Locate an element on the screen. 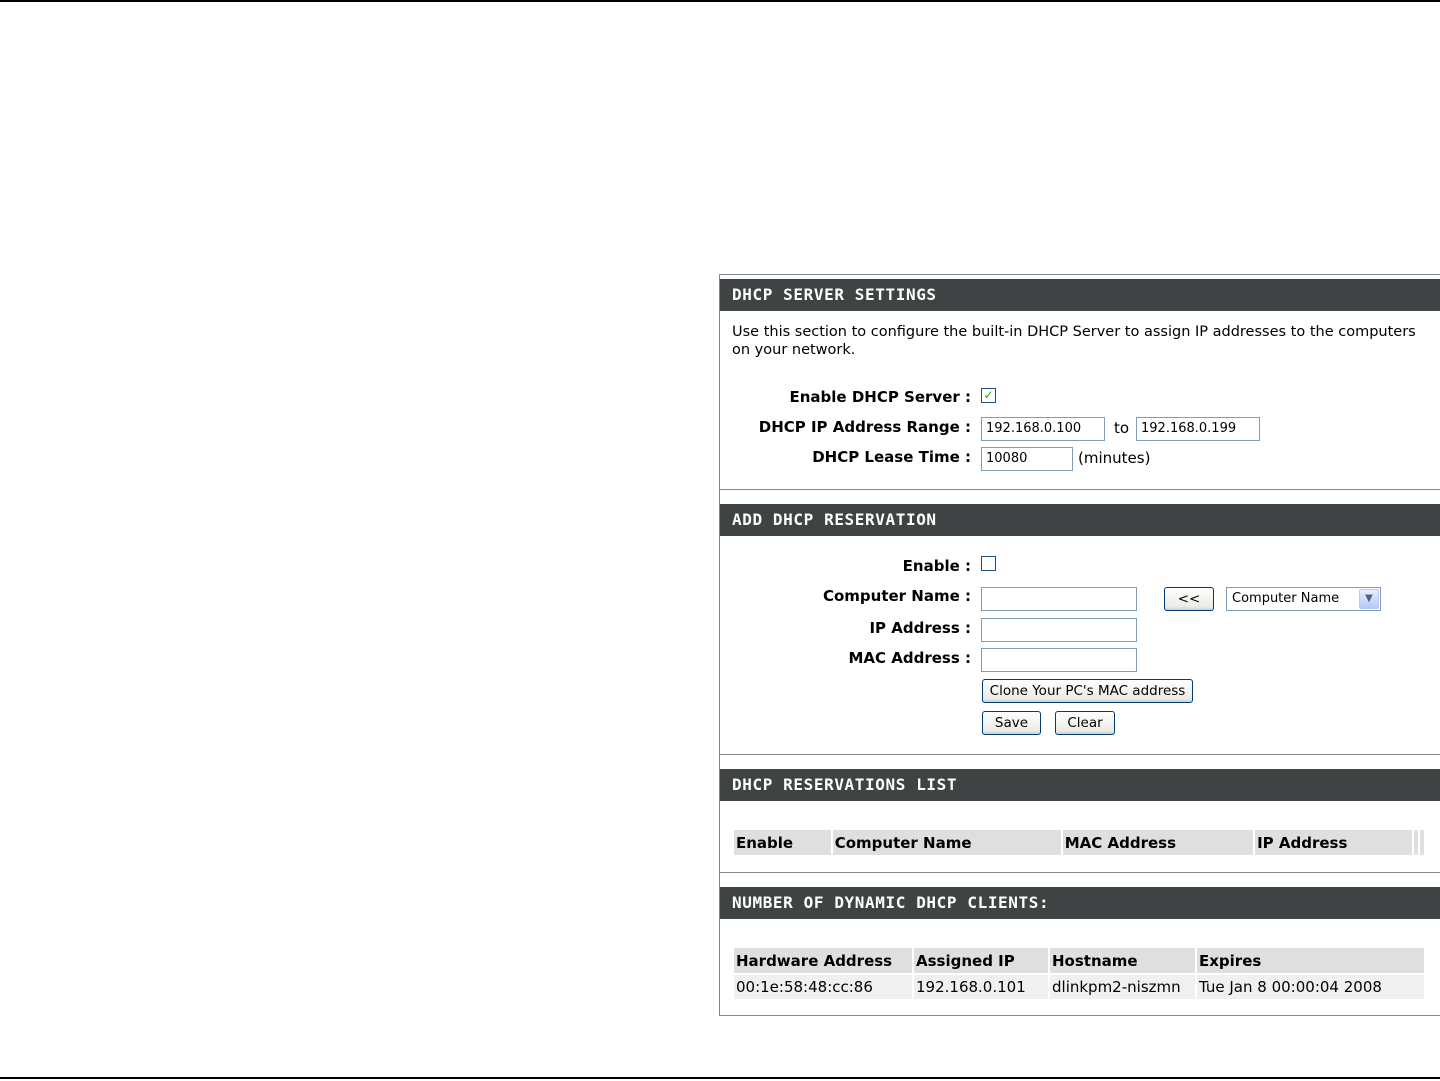 This screenshot has height=1081, width=1440. dhcp-server-settings-section: DHCP SERVER SETTINGS is located at coordinates (1080, 295).